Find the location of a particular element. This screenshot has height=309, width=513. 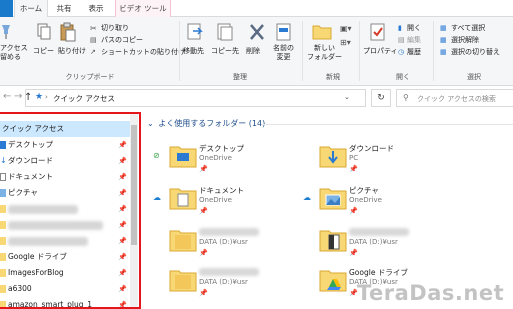

ribbon-tab-bar: ホーム 共有 表示 ビデオ ツール is located at coordinates (256, 9).